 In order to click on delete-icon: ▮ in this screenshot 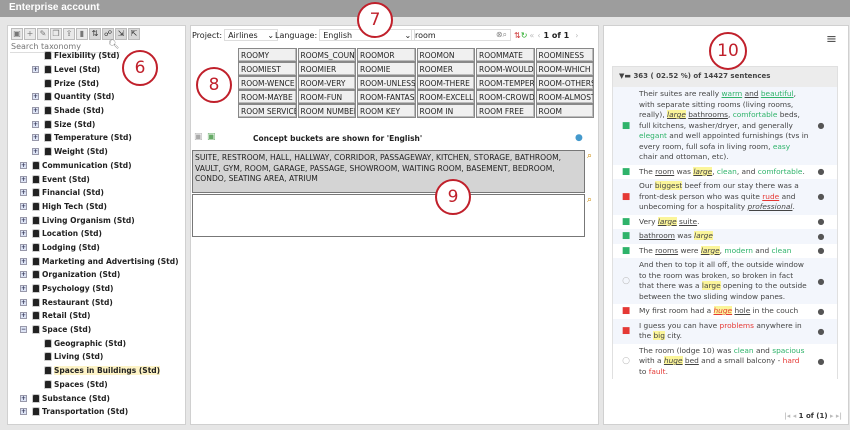, I will do `click(82, 34)`.